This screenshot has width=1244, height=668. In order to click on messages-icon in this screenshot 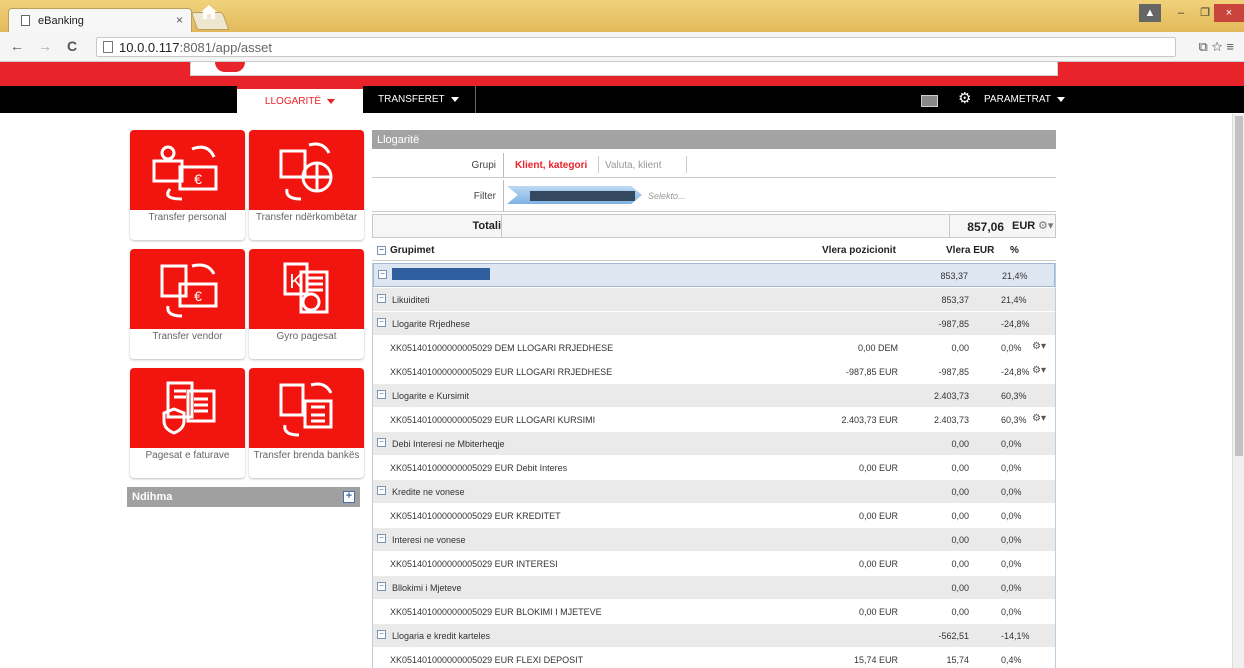, I will do `click(929, 101)`.